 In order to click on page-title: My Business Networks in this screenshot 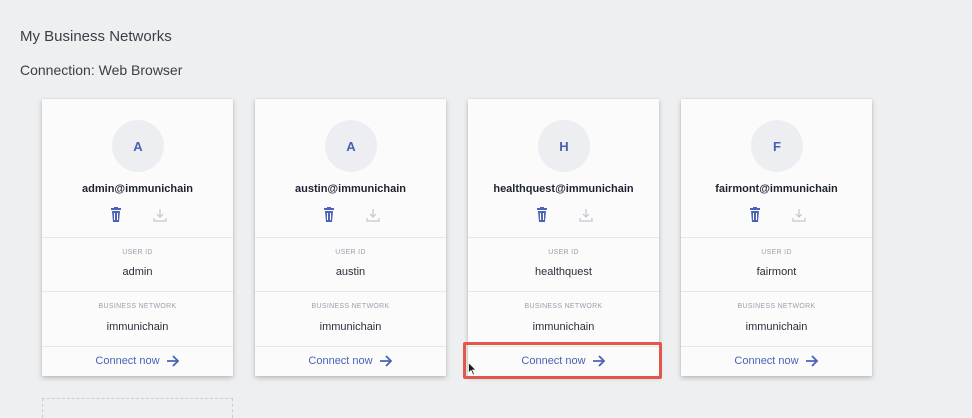, I will do `click(96, 36)`.